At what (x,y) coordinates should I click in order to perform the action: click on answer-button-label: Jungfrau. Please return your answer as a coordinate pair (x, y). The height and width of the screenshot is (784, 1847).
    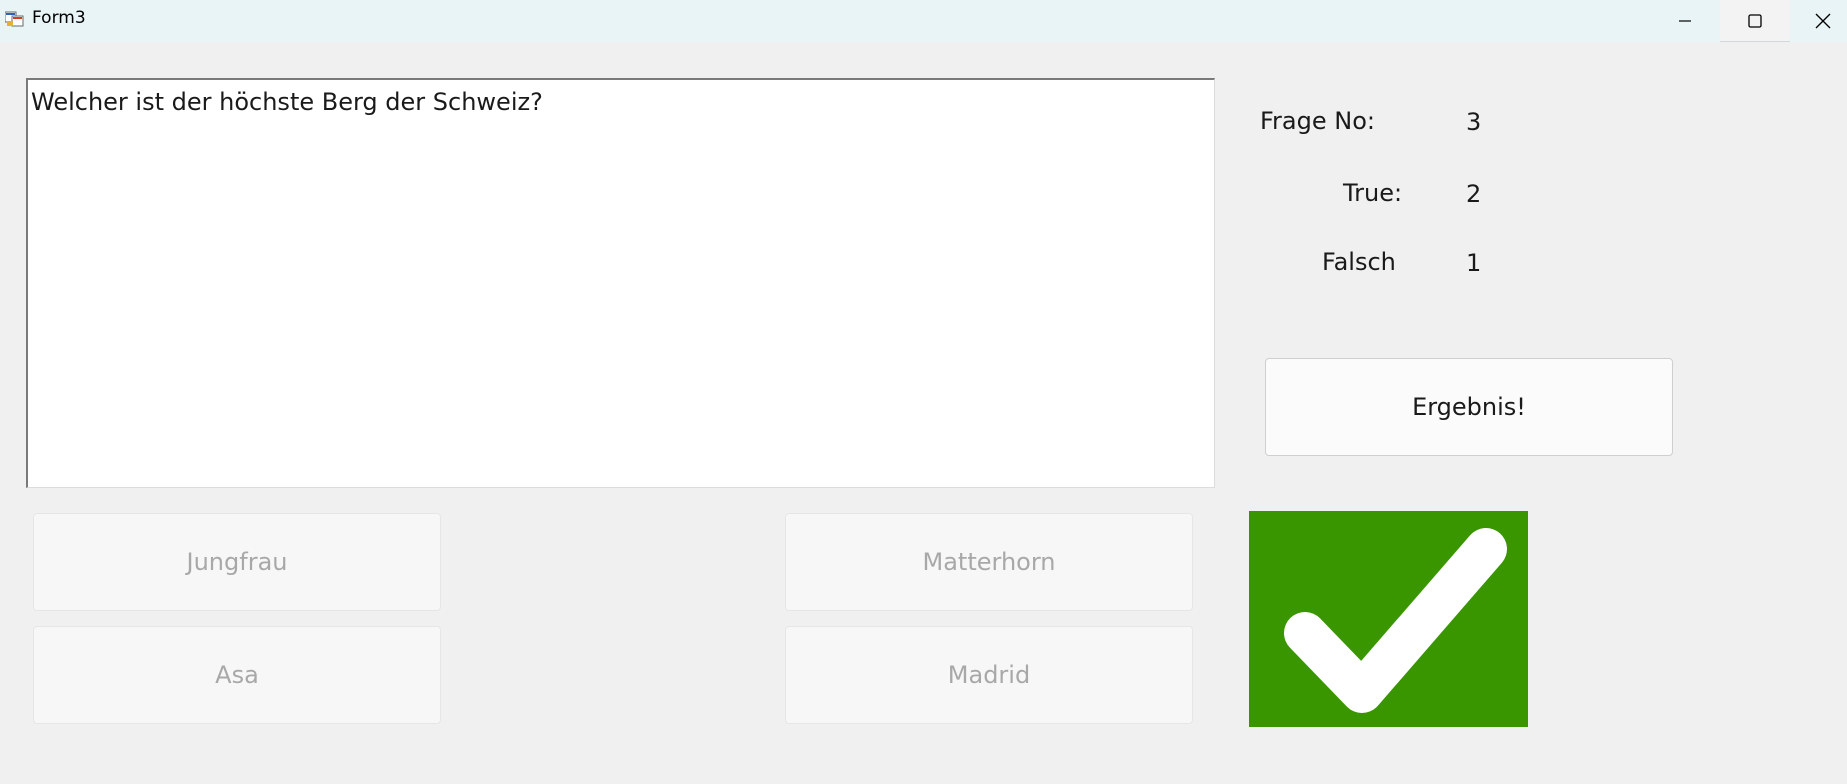
    Looking at the image, I should click on (237, 562).